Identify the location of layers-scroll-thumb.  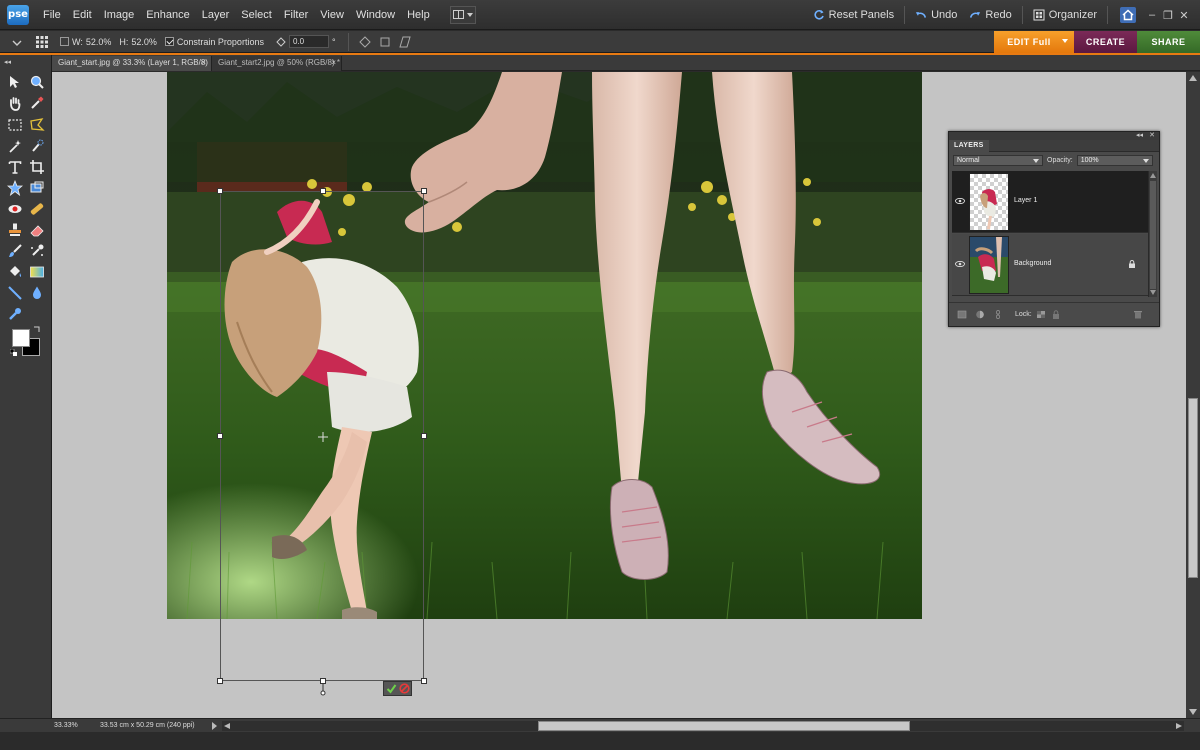
(1153, 235).